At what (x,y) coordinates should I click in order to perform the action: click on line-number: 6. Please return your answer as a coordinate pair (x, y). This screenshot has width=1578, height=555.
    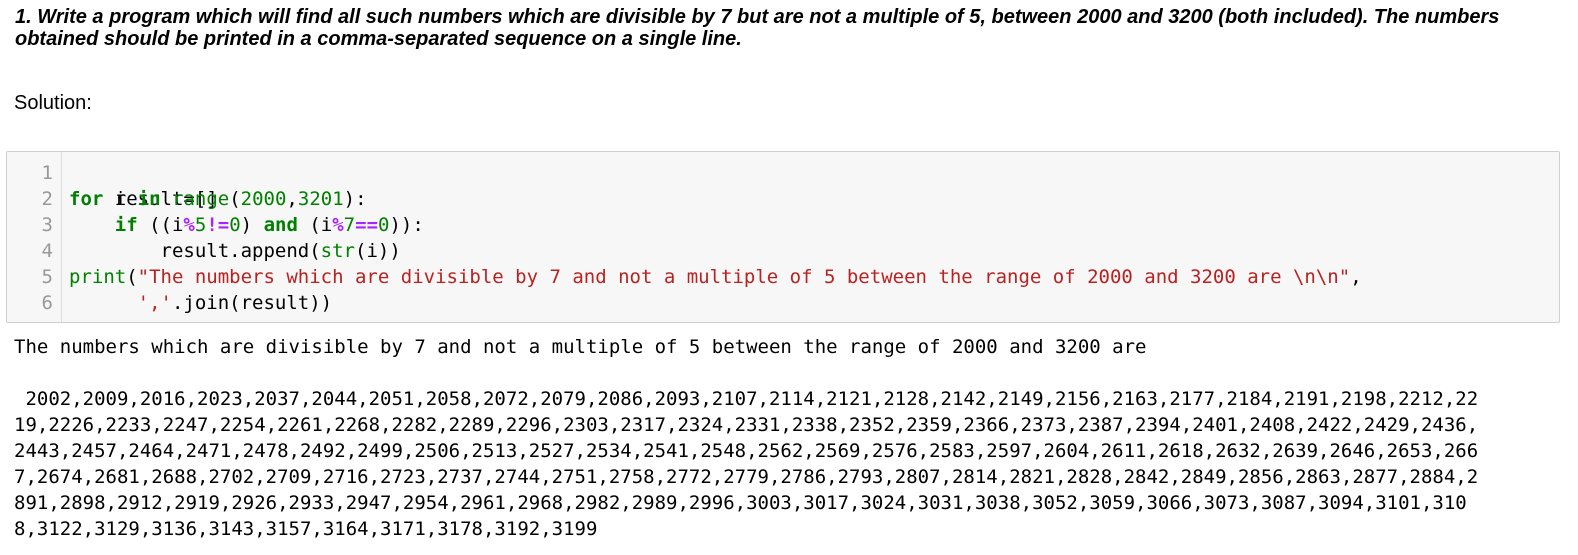
    Looking at the image, I should click on (47, 303).